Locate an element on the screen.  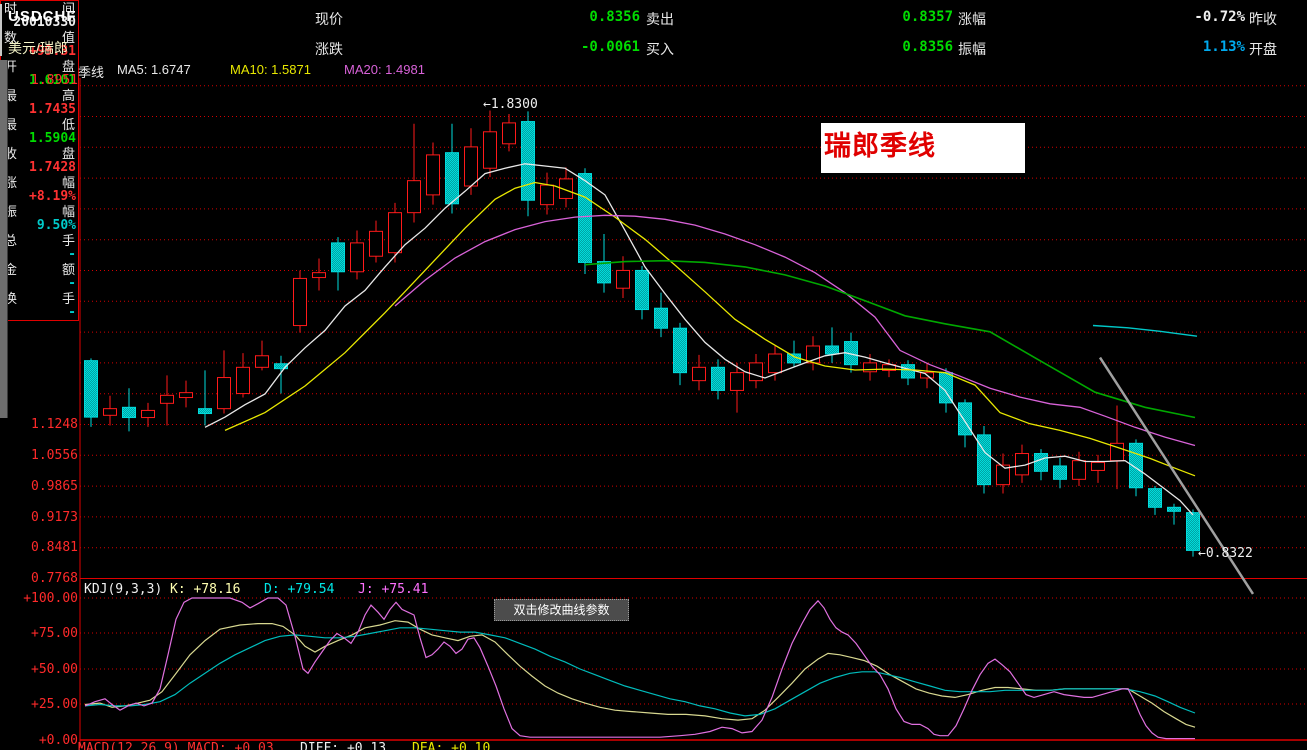
axis-label: 1.0556 is located at coordinates (54, 455).